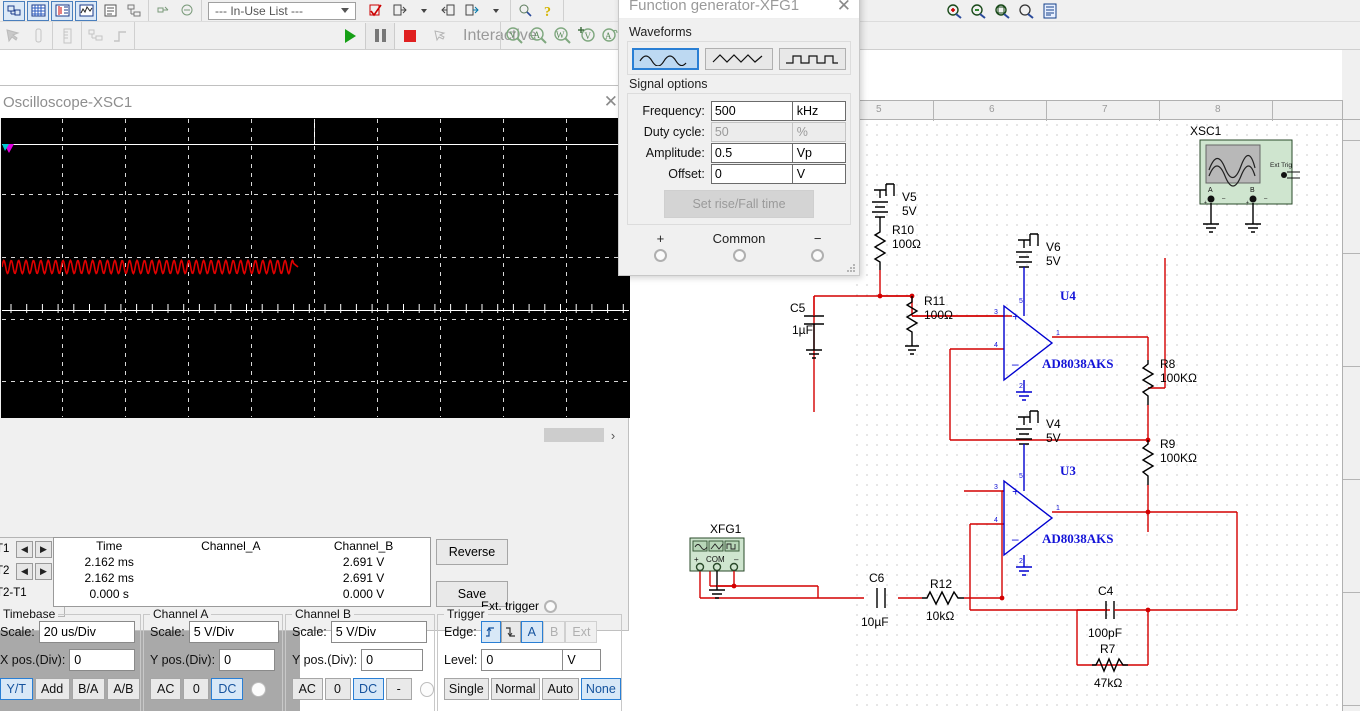 This screenshot has width=1360, height=711. What do you see at coordinates (307, 689) in the screenshot?
I see `channel-b-coupling-ac: AC` at bounding box center [307, 689].